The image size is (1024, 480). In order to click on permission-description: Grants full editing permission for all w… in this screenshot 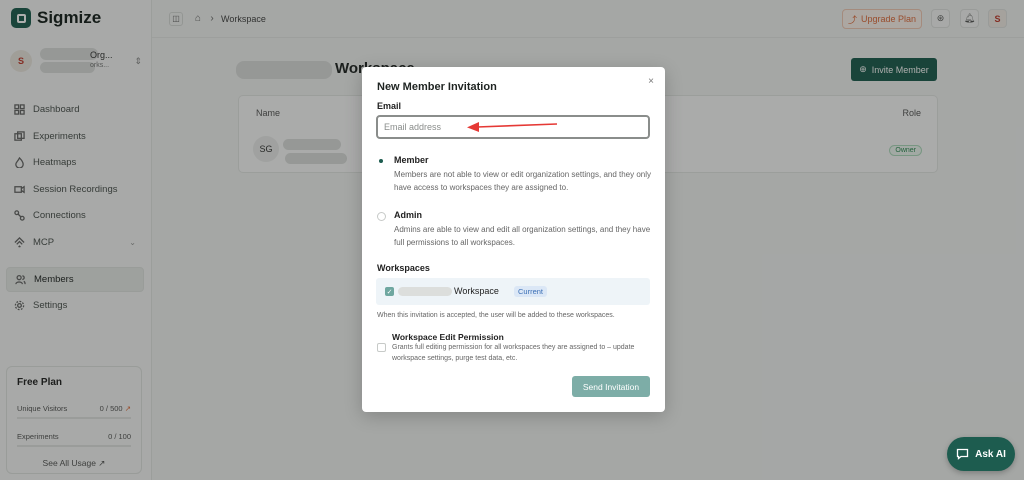, I will do `click(513, 353)`.